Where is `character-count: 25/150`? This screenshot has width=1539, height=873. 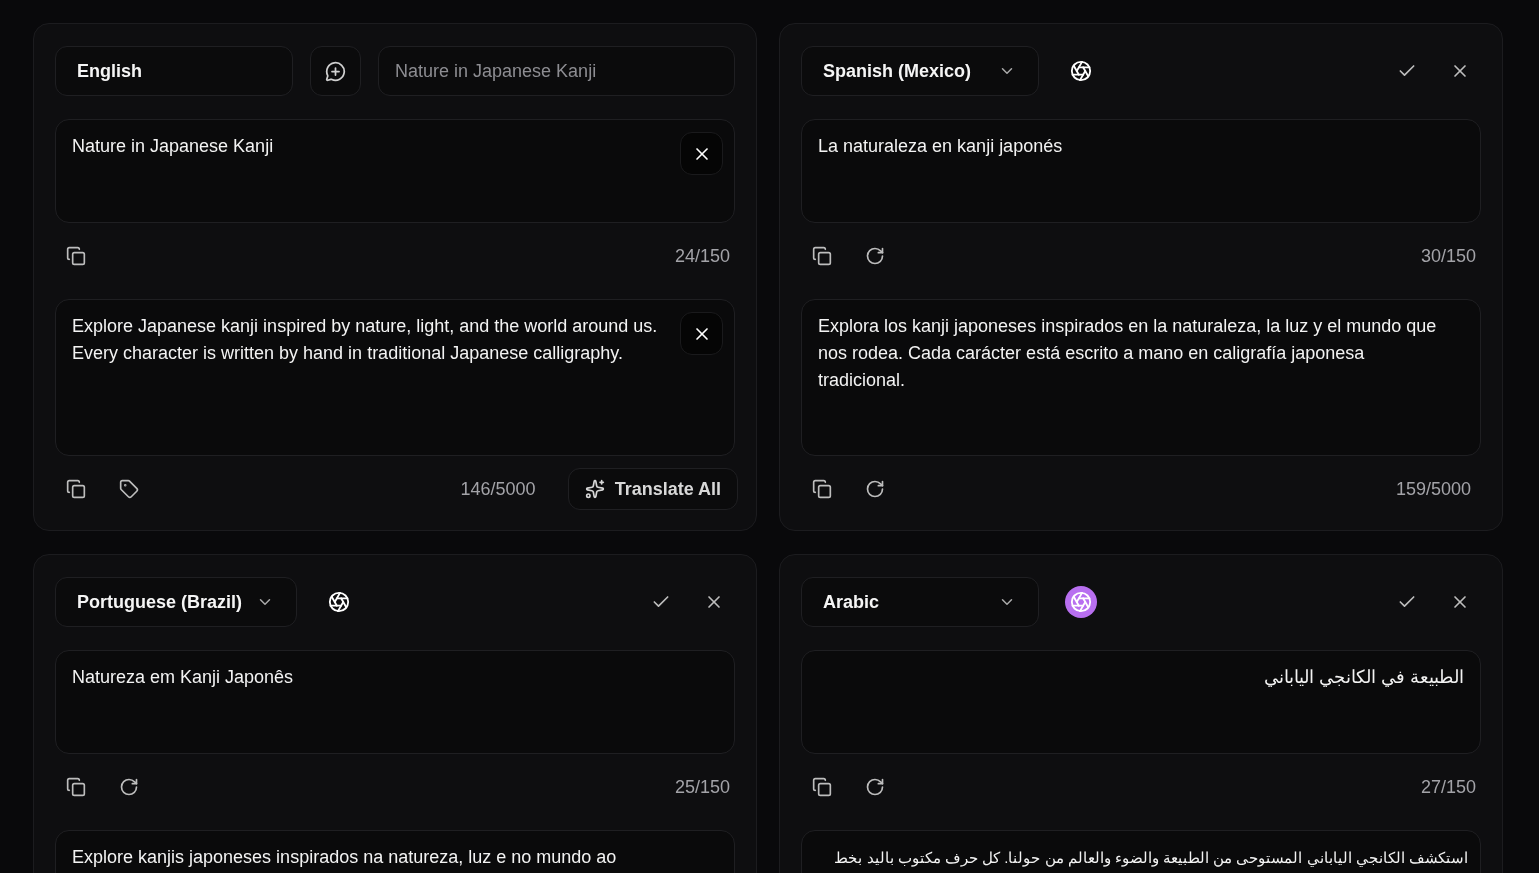
character-count: 25/150 is located at coordinates (702, 787).